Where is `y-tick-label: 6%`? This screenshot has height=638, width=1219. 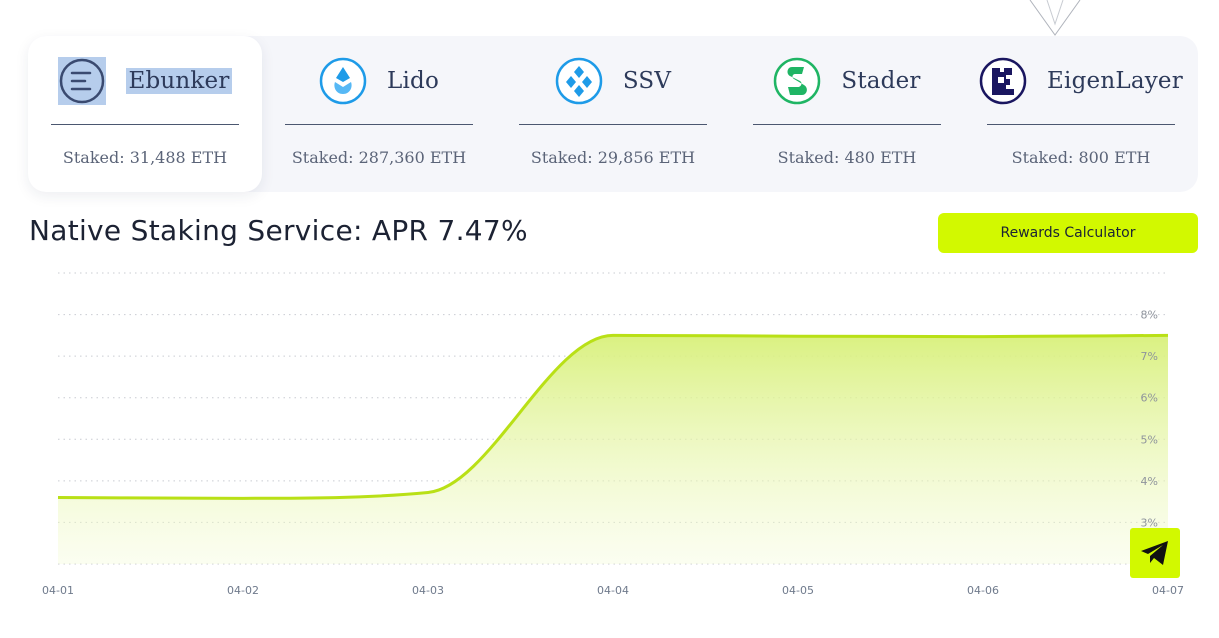 y-tick-label: 6% is located at coordinates (1149, 398).